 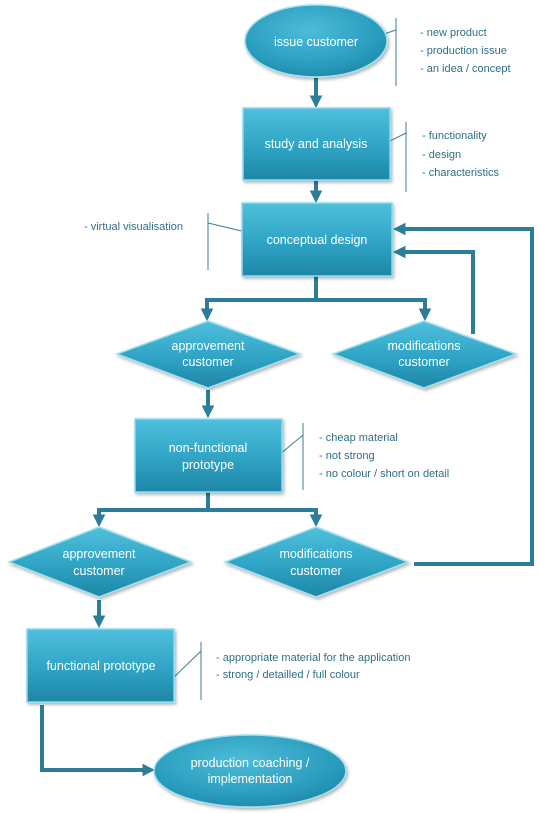 What do you see at coordinates (208, 465) in the screenshot?
I see `node-non-functional-line-2: prototype` at bounding box center [208, 465].